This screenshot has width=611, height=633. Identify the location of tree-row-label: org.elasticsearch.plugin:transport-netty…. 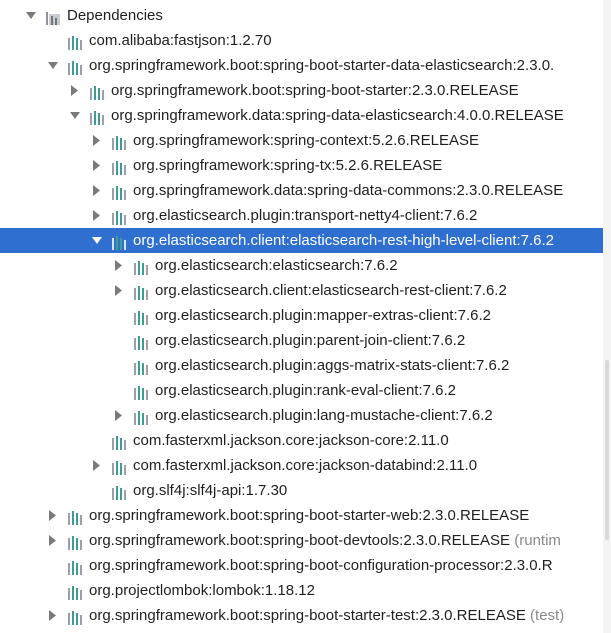
(305, 215).